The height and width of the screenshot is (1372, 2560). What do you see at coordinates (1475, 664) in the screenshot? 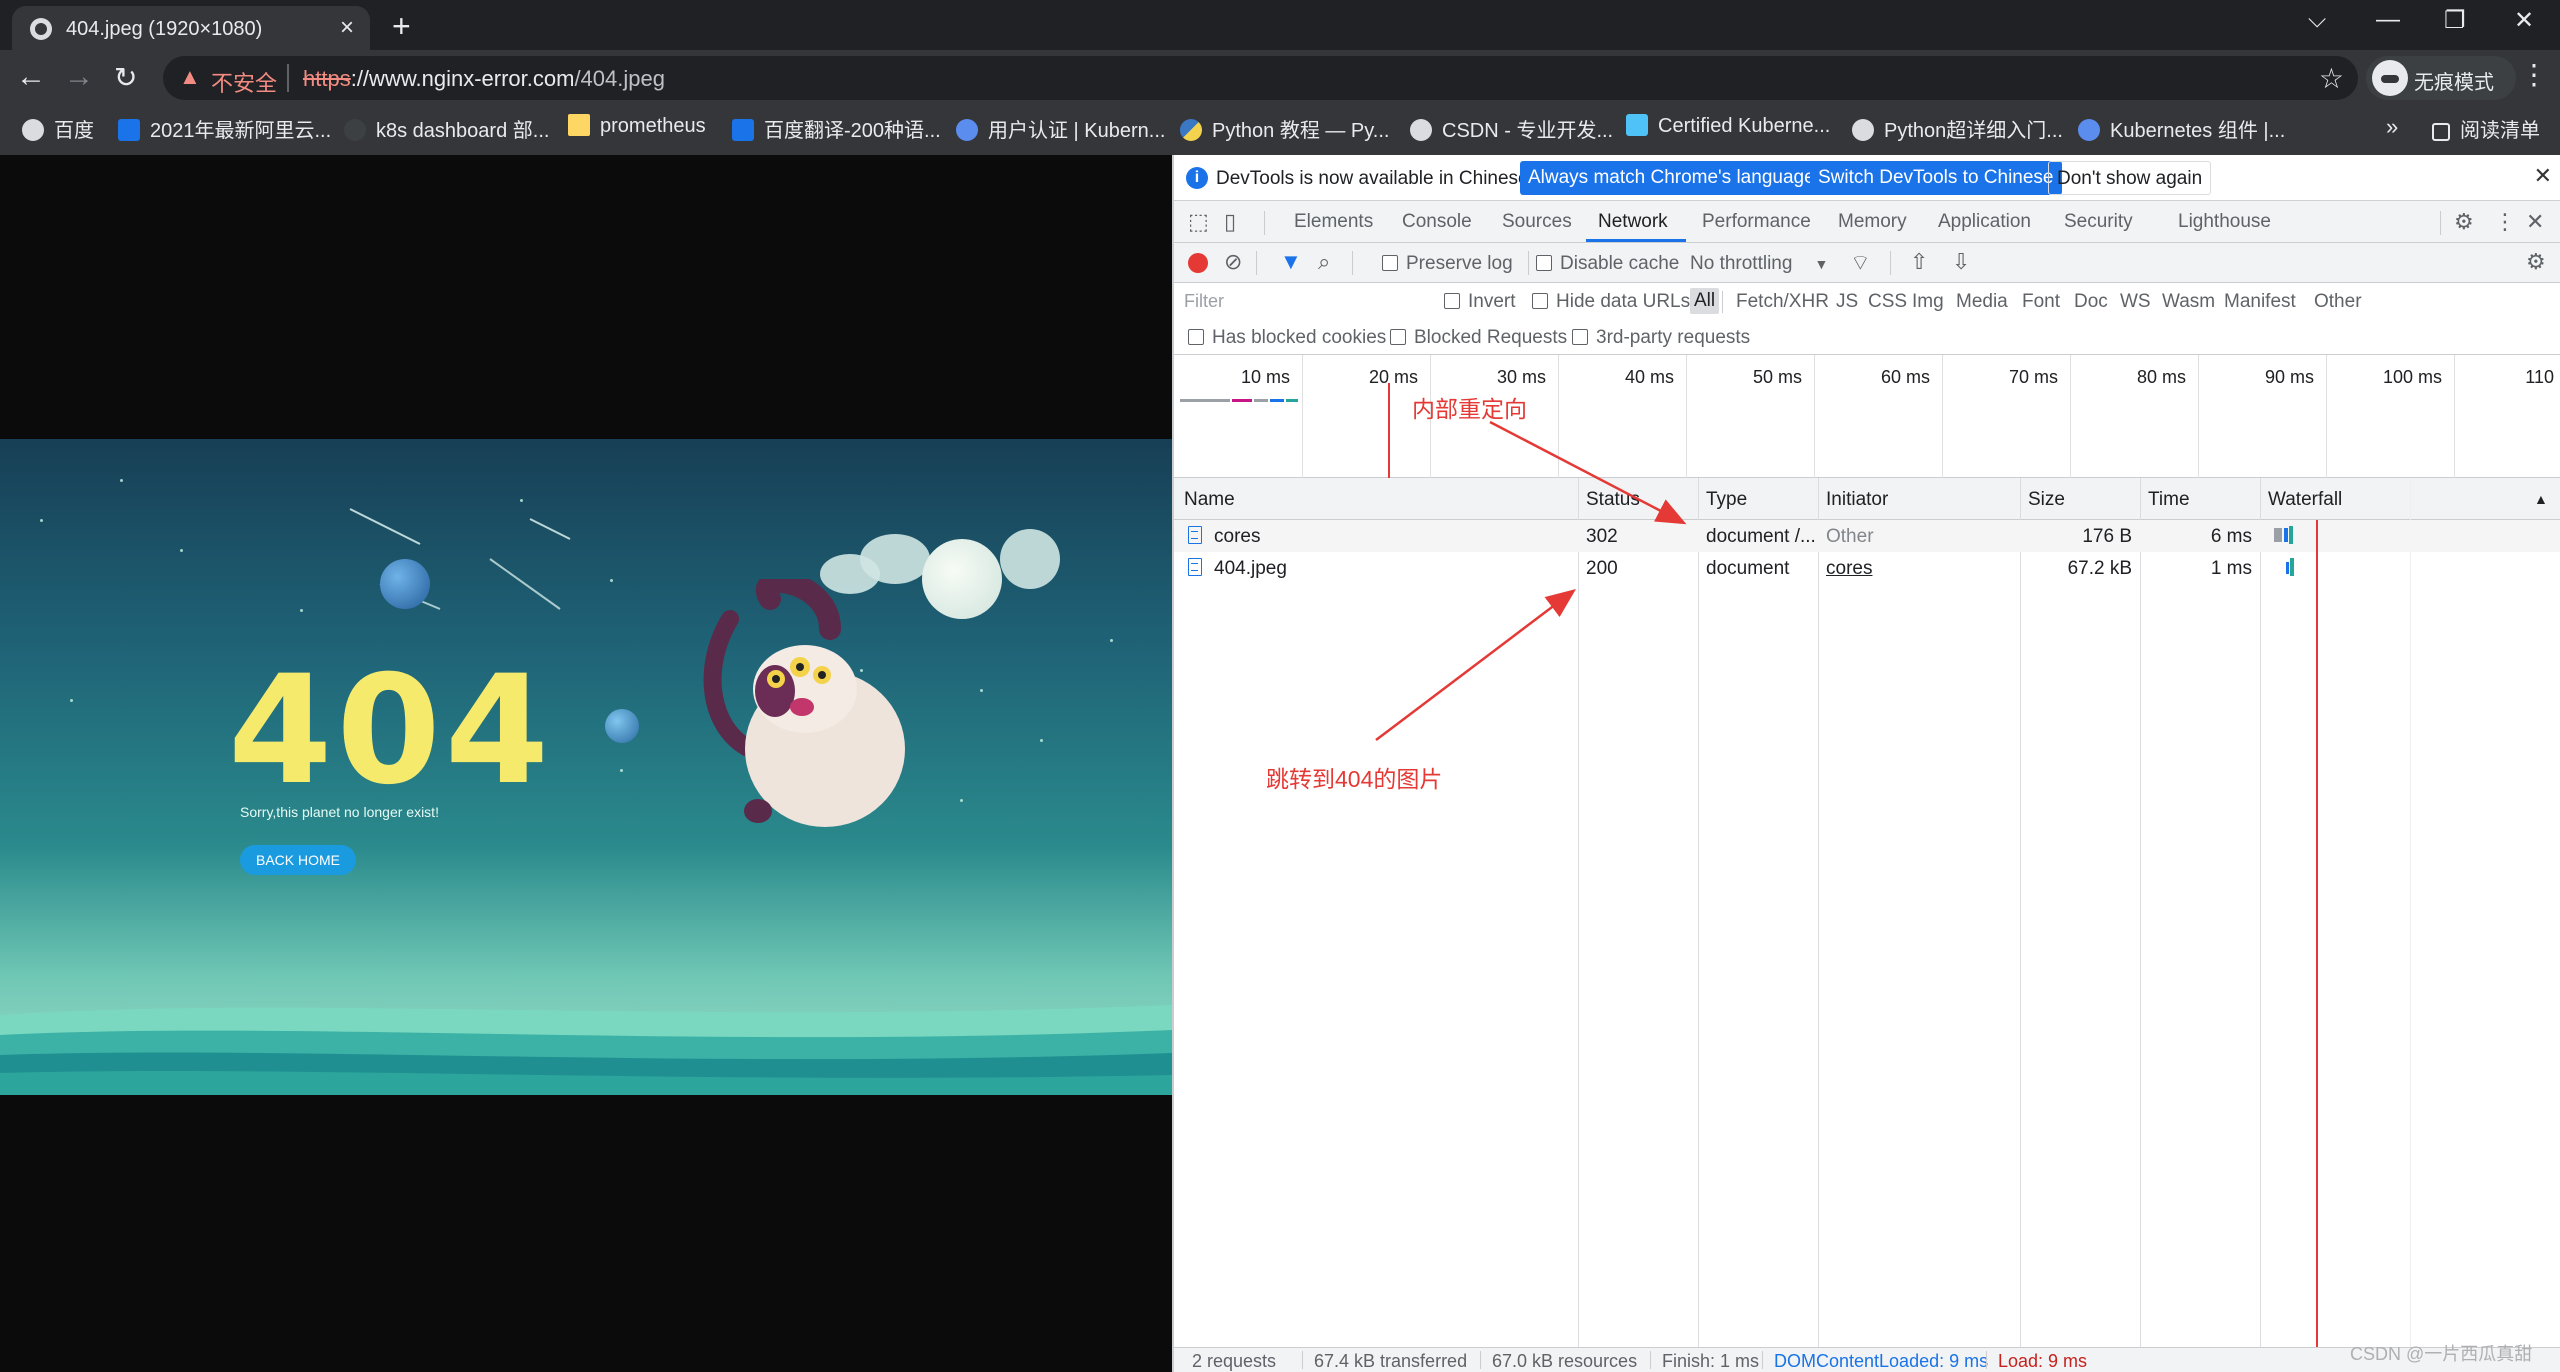
I see `arrow-to-image-row` at bounding box center [1475, 664].